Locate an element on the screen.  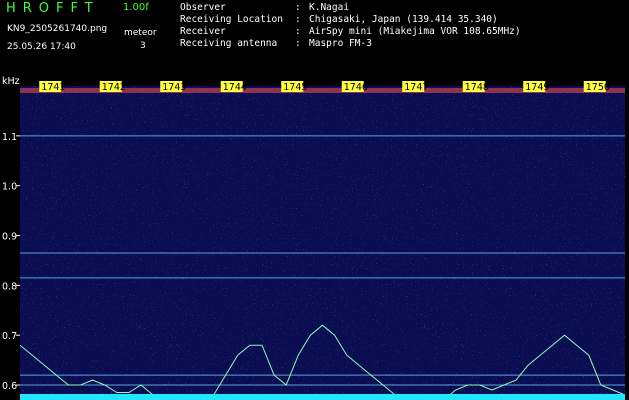
datetime-label: 25.05.26 17:40 is located at coordinates (41, 47).